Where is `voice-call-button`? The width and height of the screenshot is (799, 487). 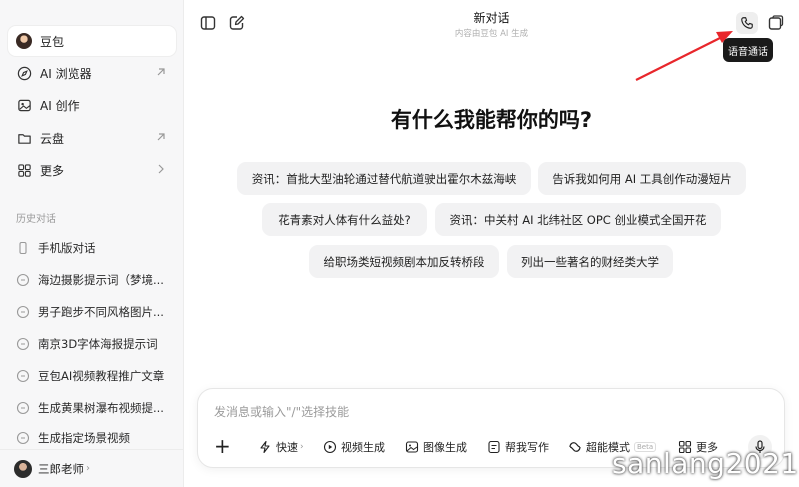 voice-call-button is located at coordinates (747, 23).